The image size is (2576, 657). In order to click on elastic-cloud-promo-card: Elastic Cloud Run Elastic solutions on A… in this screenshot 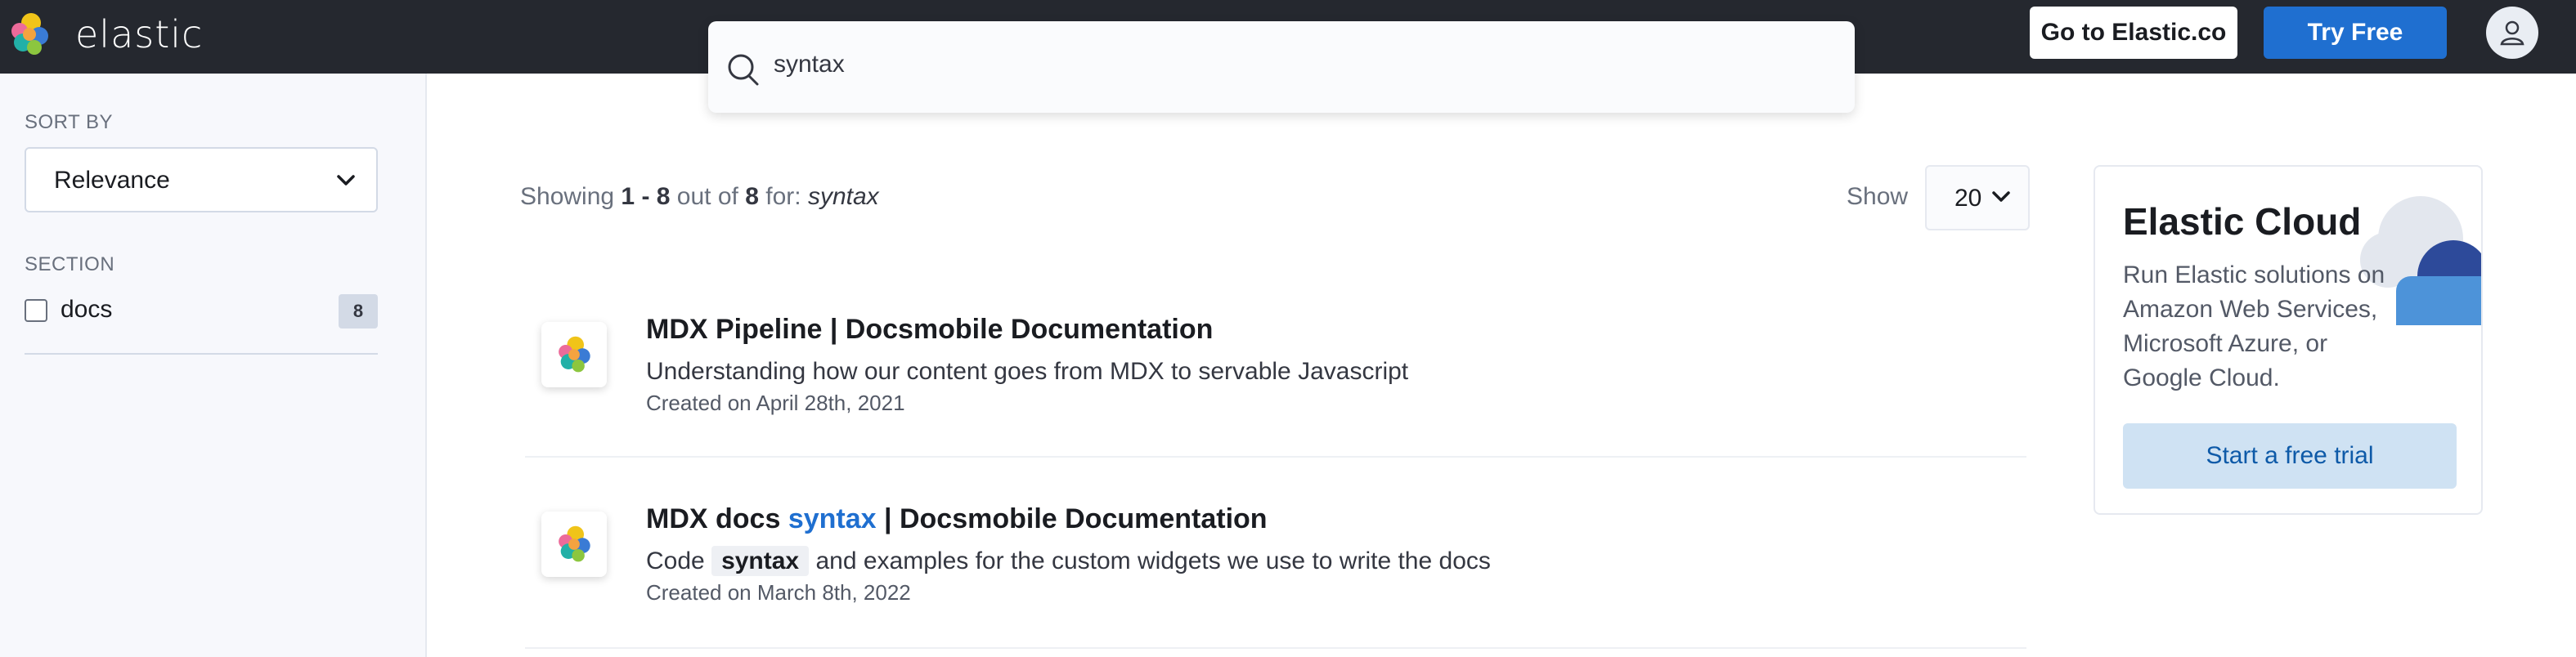, I will do `click(2288, 340)`.